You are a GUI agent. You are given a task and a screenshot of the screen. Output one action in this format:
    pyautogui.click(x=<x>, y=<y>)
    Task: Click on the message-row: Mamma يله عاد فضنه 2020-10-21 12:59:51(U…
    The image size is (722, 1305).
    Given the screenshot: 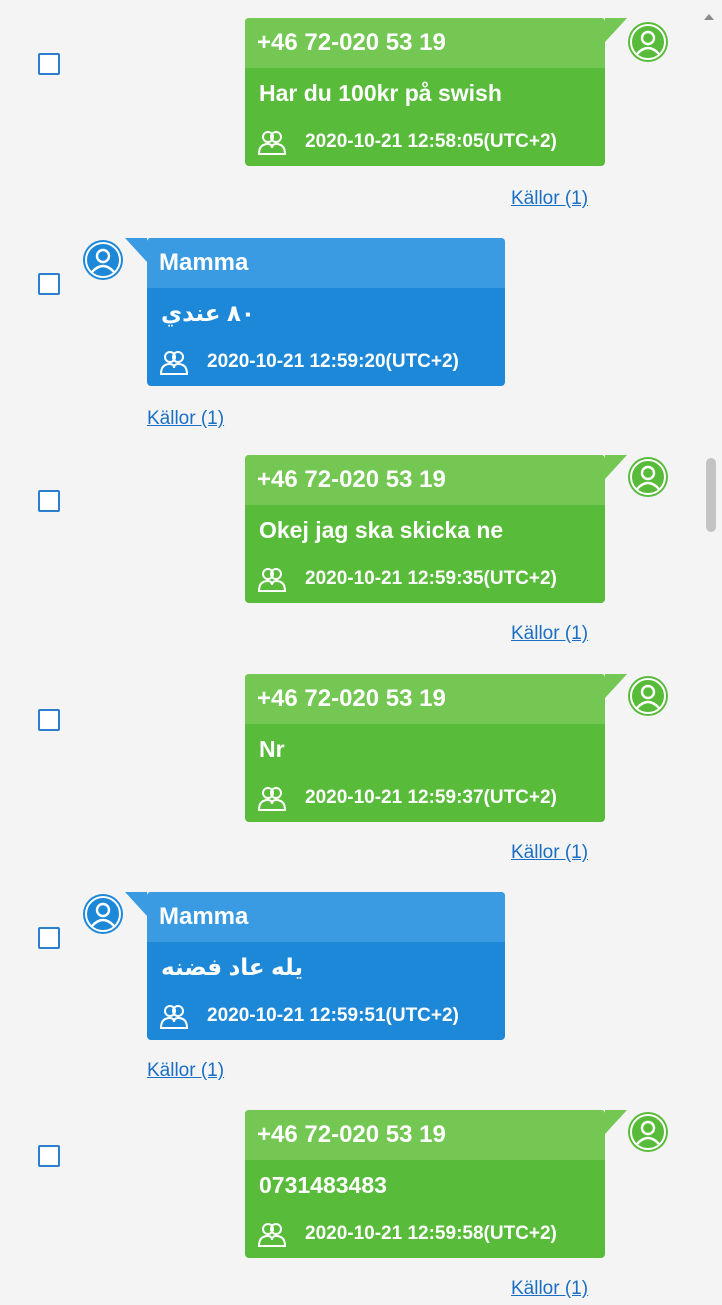 What is the action you would take?
    pyautogui.click(x=350, y=992)
    